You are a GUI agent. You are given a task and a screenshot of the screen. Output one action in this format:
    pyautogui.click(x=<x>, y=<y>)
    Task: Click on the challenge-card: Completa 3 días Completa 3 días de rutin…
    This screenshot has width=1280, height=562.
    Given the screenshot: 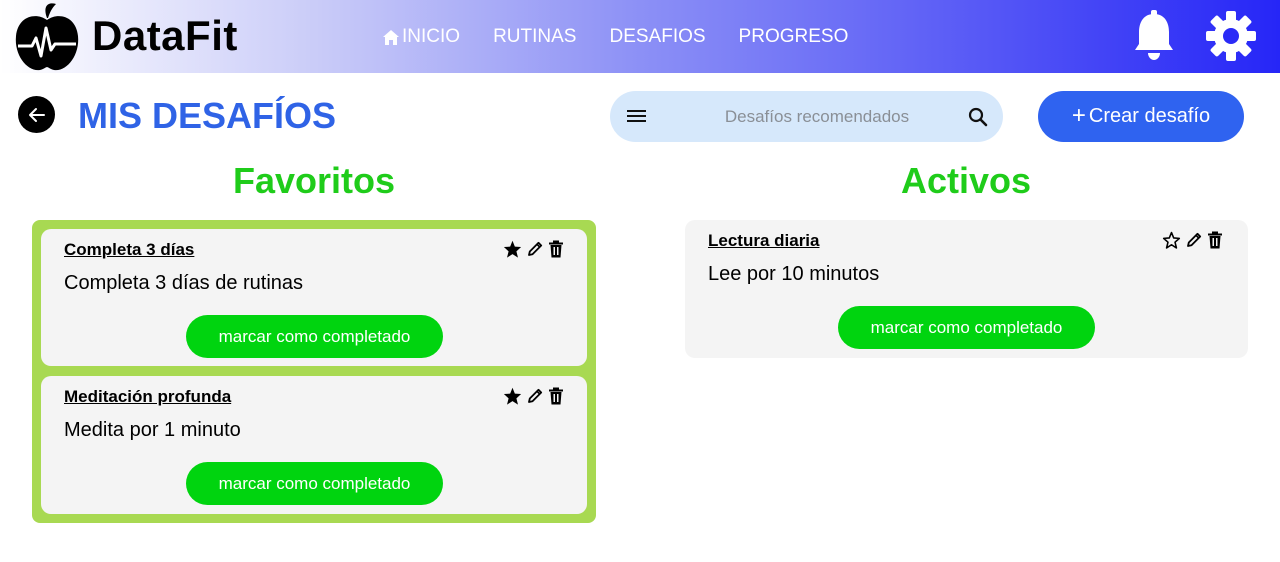 What is the action you would take?
    pyautogui.click(x=314, y=297)
    